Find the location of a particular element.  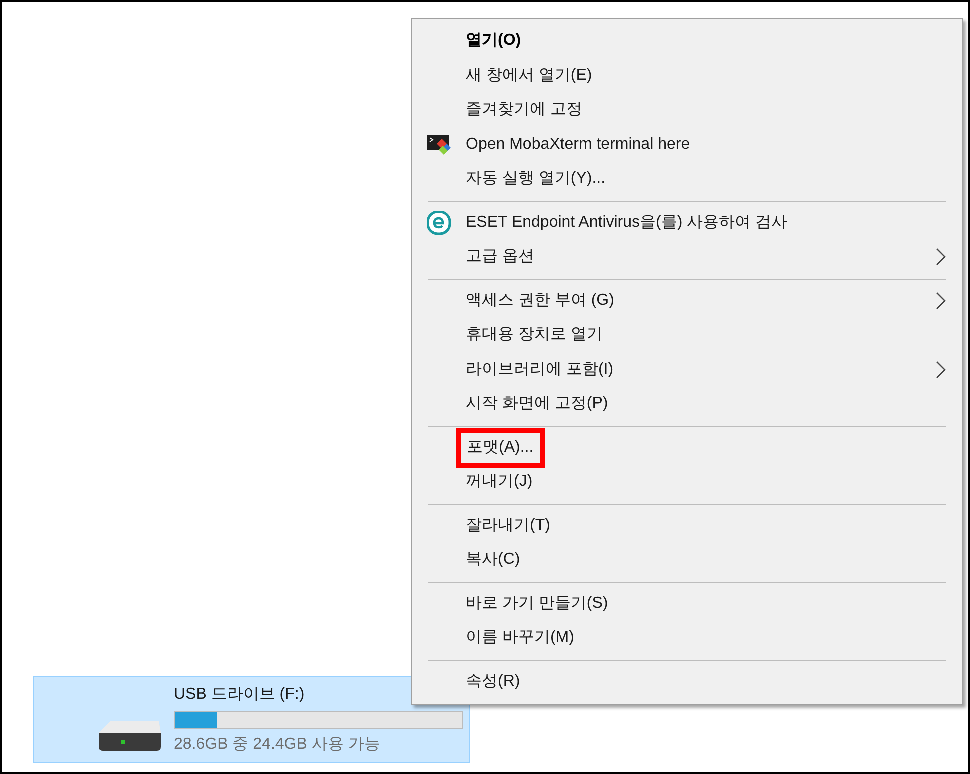

menu-item-label: 액세스 권한 부여 (G) is located at coordinates (540, 300).